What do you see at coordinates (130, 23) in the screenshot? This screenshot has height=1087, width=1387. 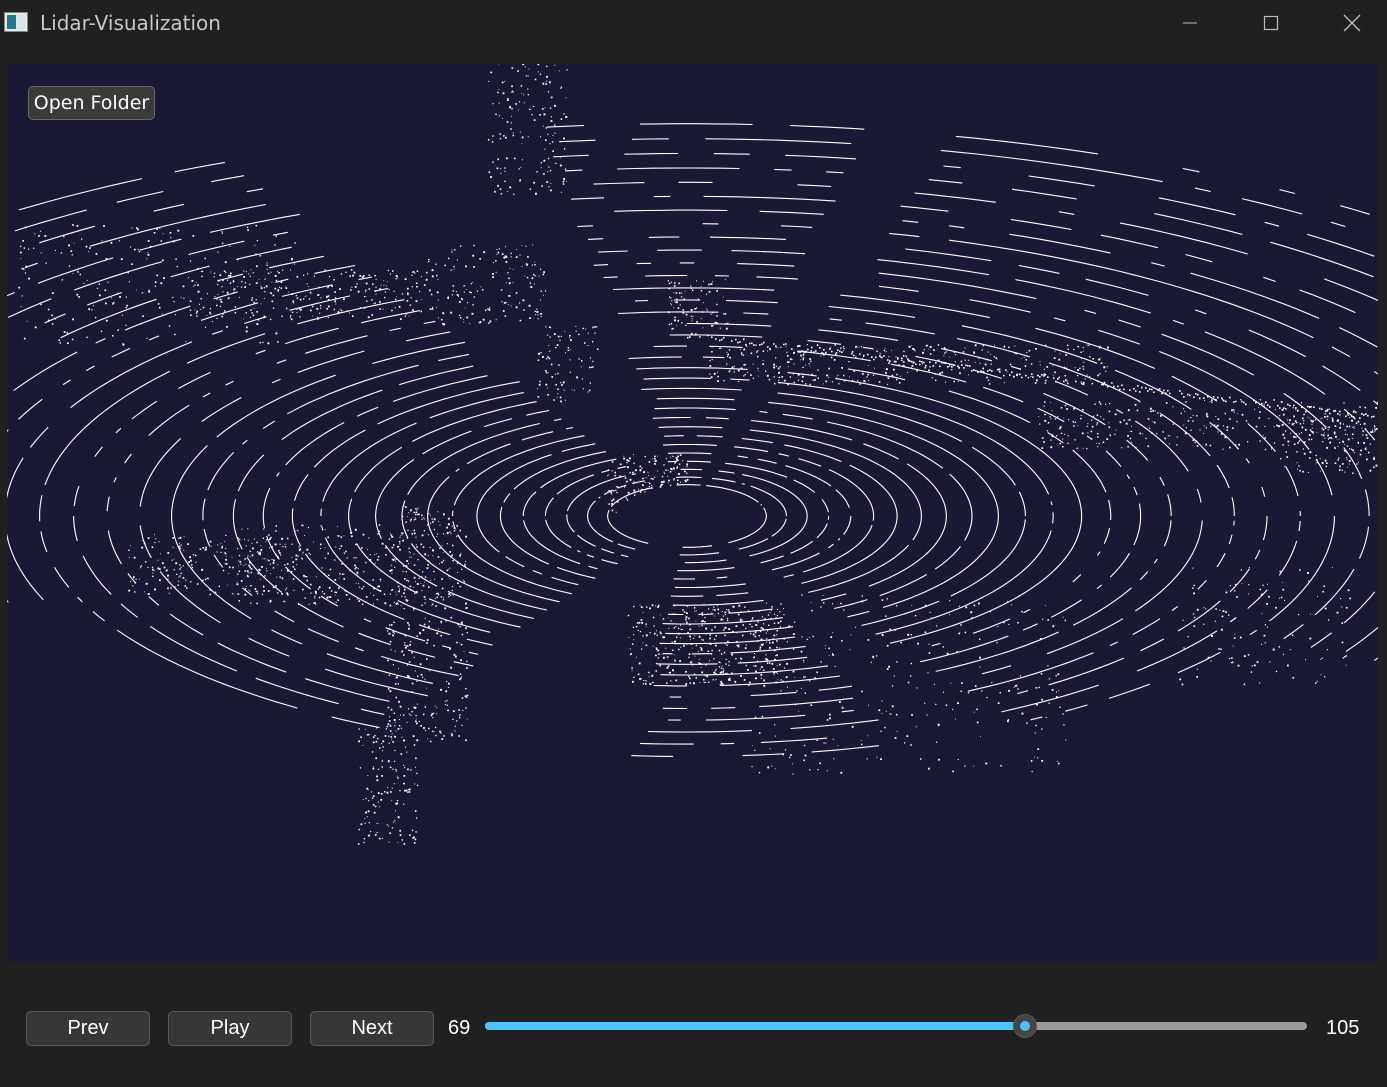 I see `window-title: Lidar-Visualization` at bounding box center [130, 23].